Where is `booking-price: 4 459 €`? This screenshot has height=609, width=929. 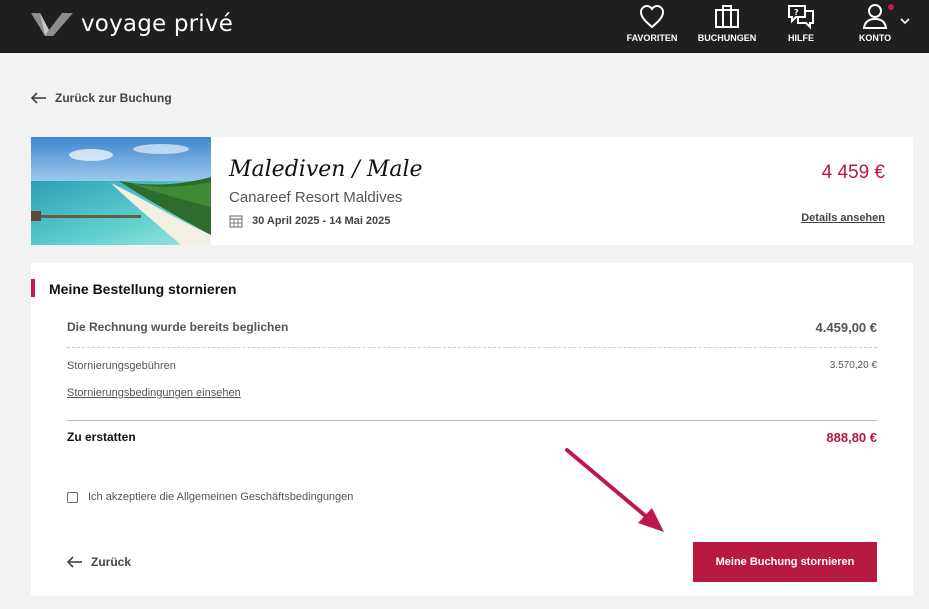 booking-price: 4 459 € is located at coordinates (853, 172).